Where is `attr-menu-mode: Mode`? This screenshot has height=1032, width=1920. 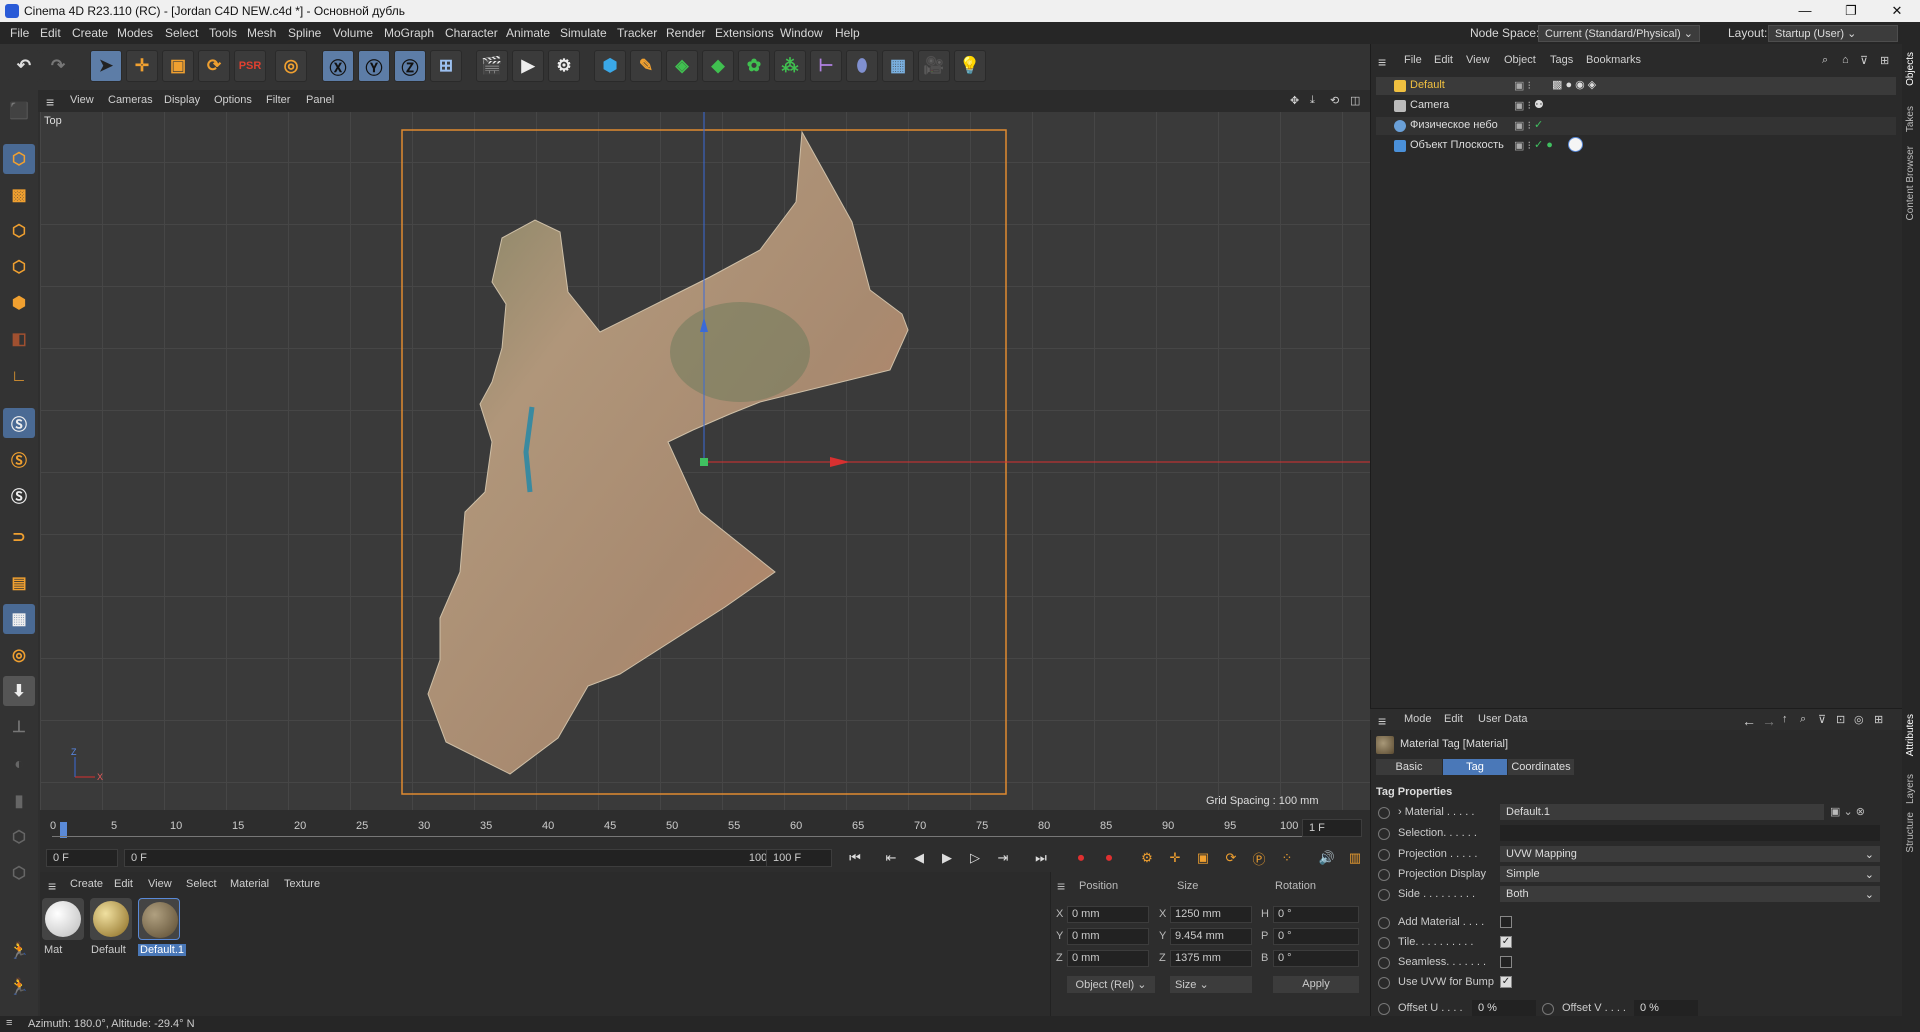
attr-menu-mode: Mode is located at coordinates (1418, 719).